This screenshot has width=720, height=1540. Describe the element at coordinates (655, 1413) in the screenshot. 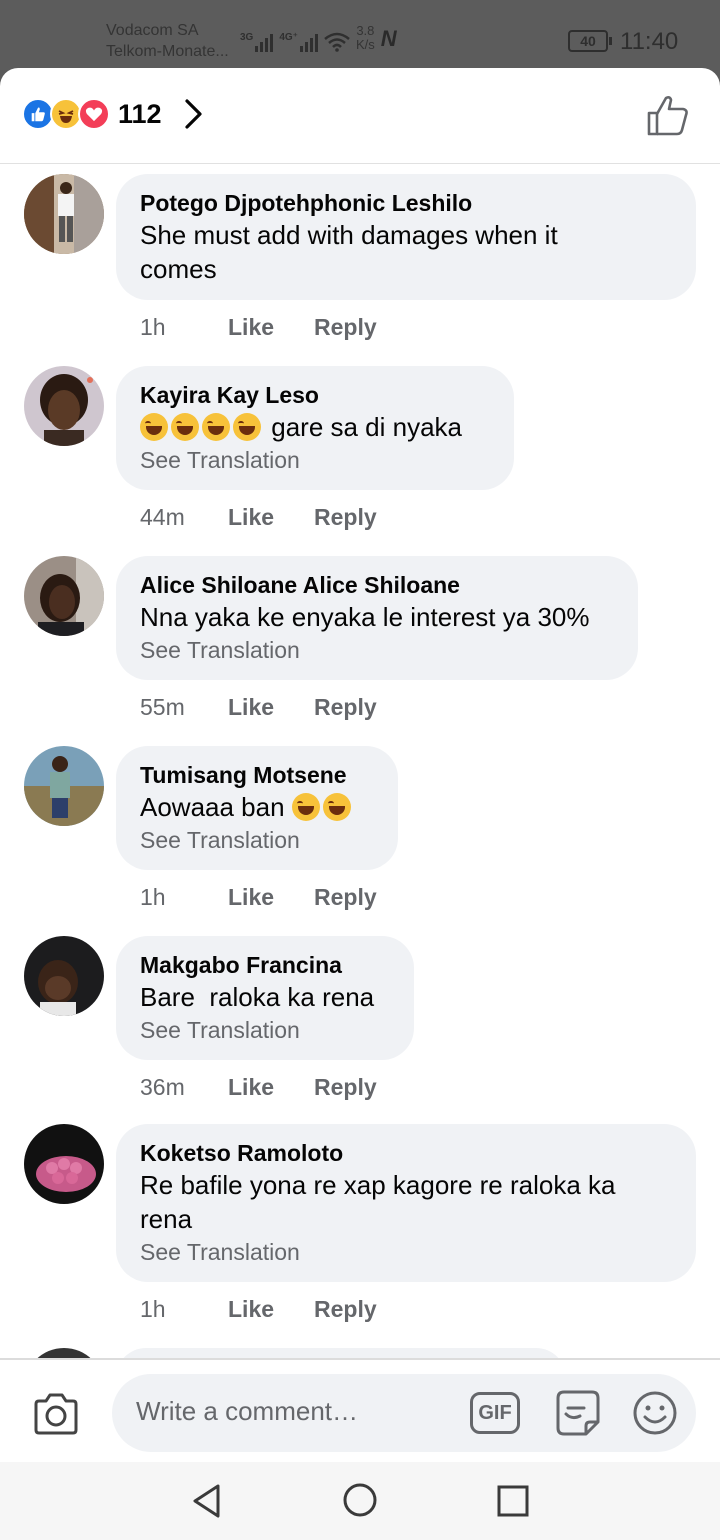

I see `emoji-icon` at that location.